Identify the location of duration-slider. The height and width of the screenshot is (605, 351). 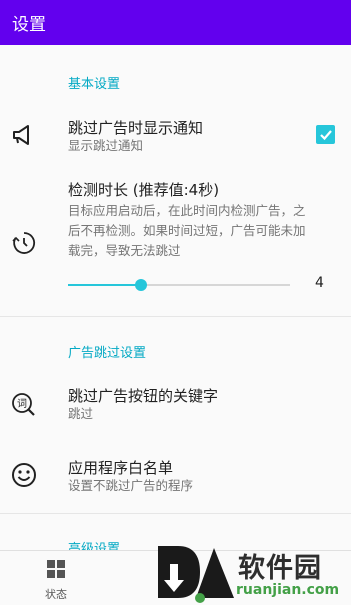
(179, 285).